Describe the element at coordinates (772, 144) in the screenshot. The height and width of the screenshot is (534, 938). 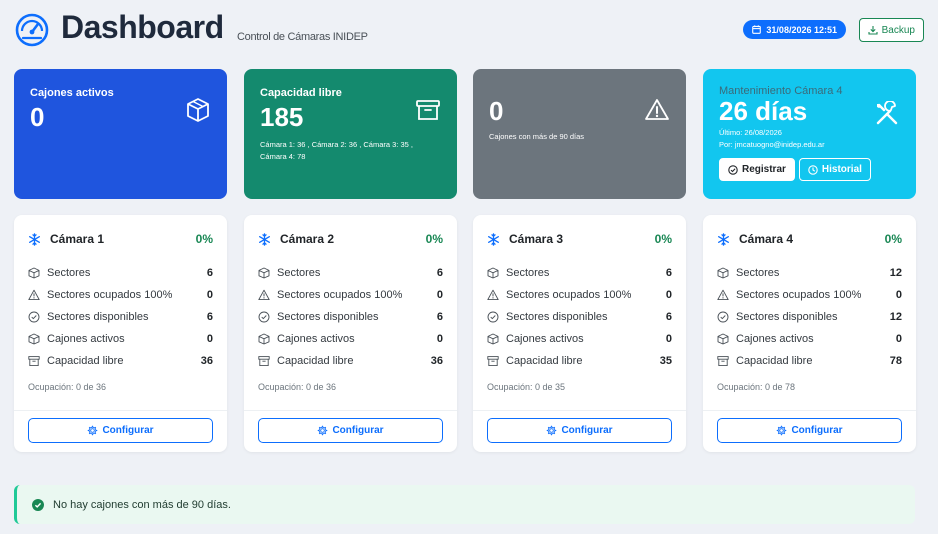
I see `maintenance-by: Por: jmcatuogno@inidep.edu.ar` at that location.